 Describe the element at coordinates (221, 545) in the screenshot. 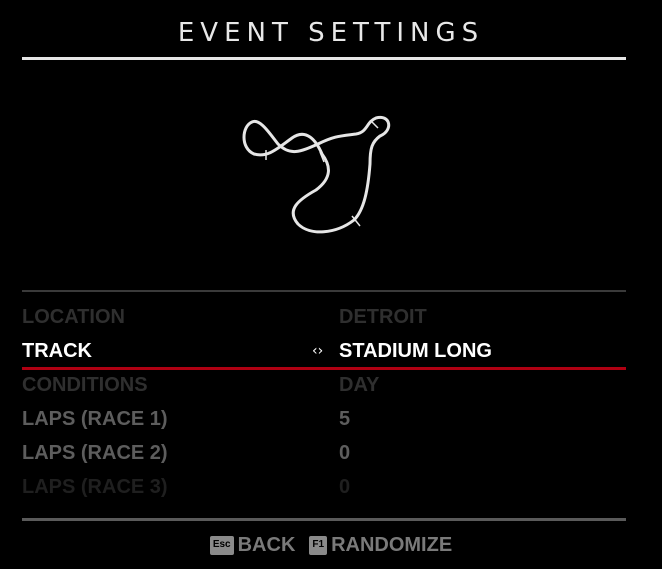

I see `esc-key-icon: Esc` at that location.